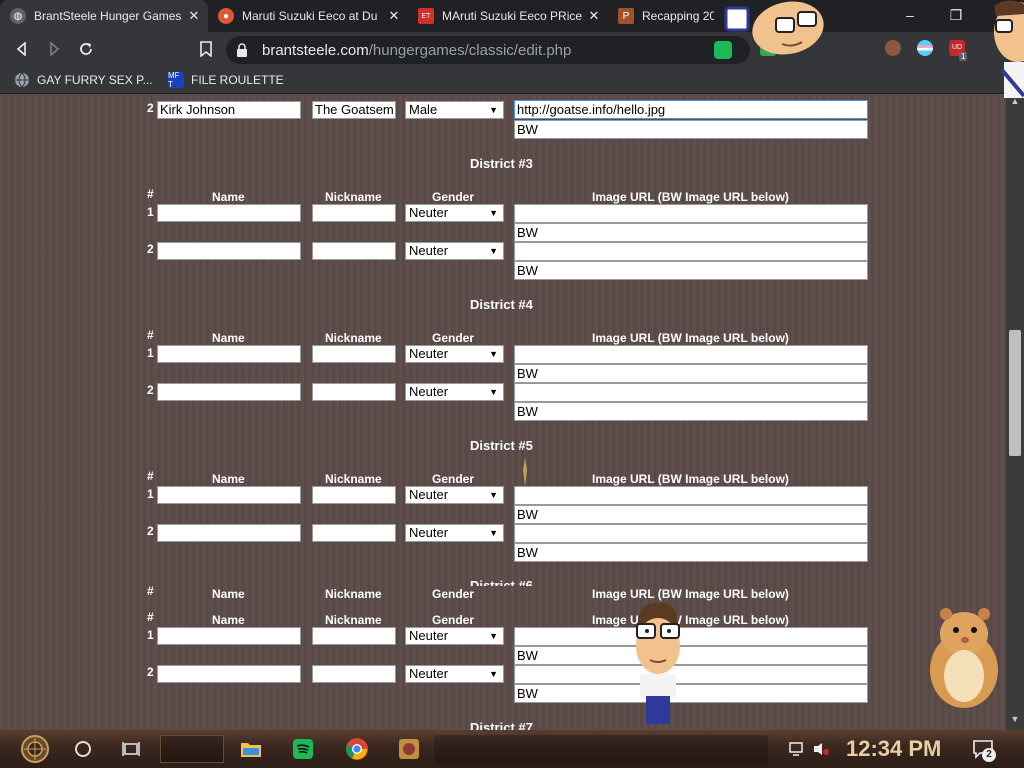  Describe the element at coordinates (956, 15) in the screenshot. I see `maximize-button: ❐` at that location.